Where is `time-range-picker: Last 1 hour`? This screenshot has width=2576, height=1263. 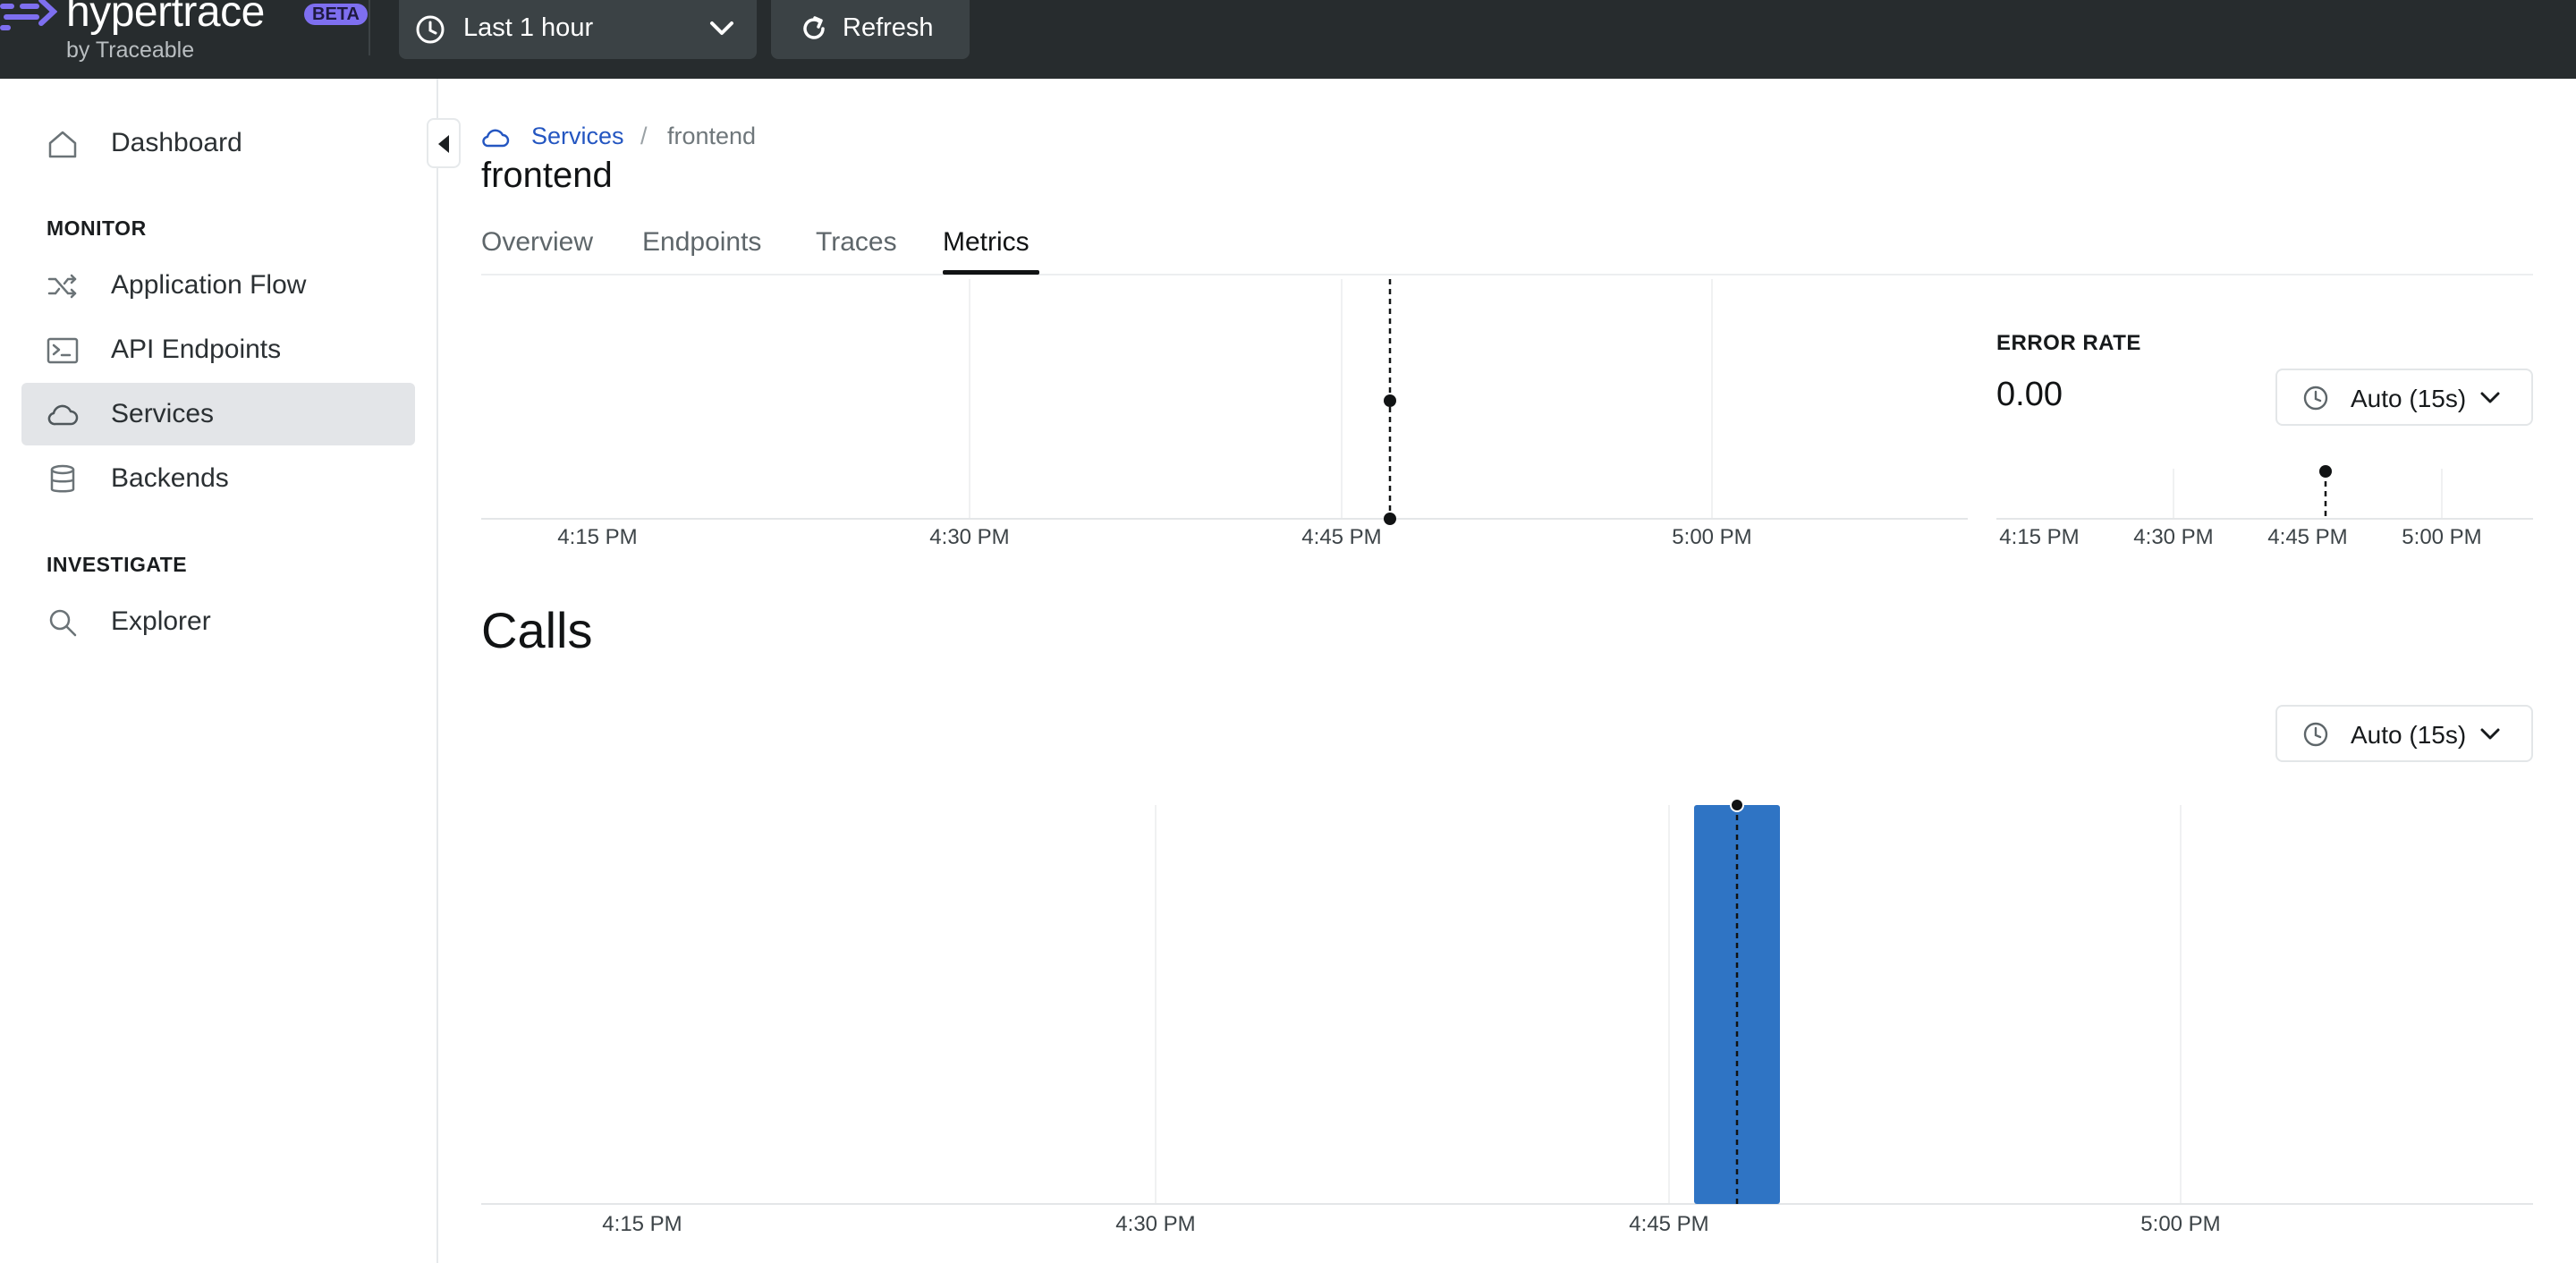
time-range-picker: Last 1 hour is located at coordinates (578, 30).